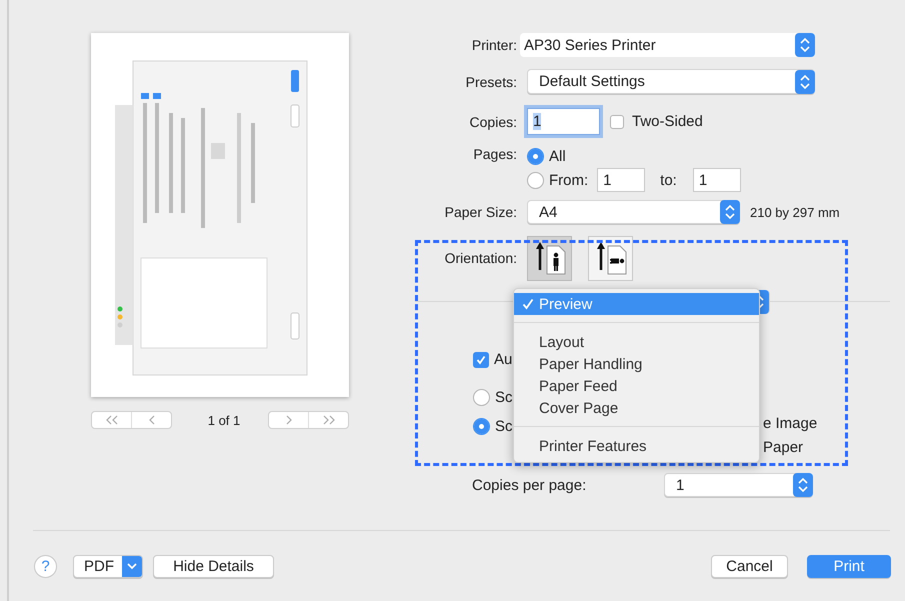 This screenshot has height=601, width=905. What do you see at coordinates (716, 180) in the screenshot?
I see `to-page-field: 1` at bounding box center [716, 180].